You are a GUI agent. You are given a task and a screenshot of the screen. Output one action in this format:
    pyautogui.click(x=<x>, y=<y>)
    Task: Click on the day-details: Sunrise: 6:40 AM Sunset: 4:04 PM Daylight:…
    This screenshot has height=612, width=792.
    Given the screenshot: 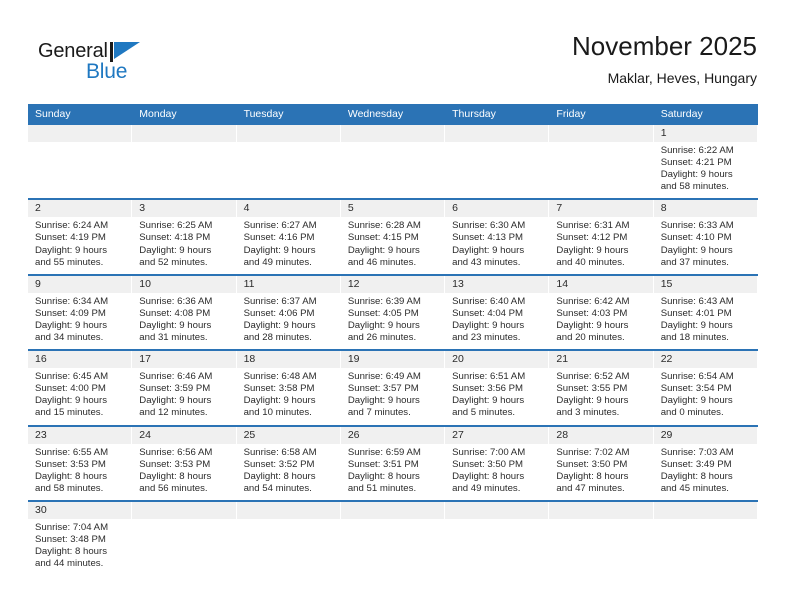 What is the action you would take?
    pyautogui.click(x=497, y=321)
    